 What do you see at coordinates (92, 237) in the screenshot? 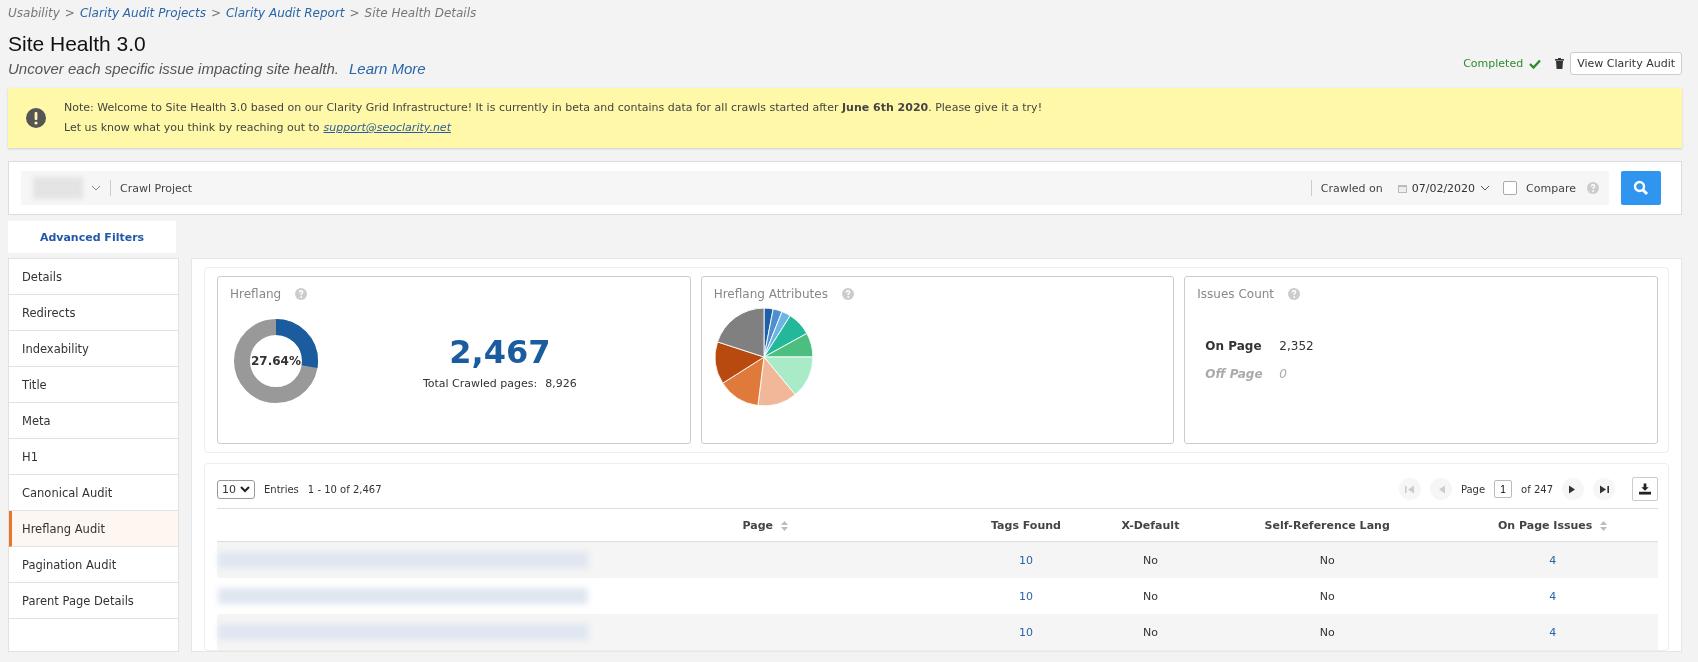
I see `advanced-filters-tab: Advanced Filters` at bounding box center [92, 237].